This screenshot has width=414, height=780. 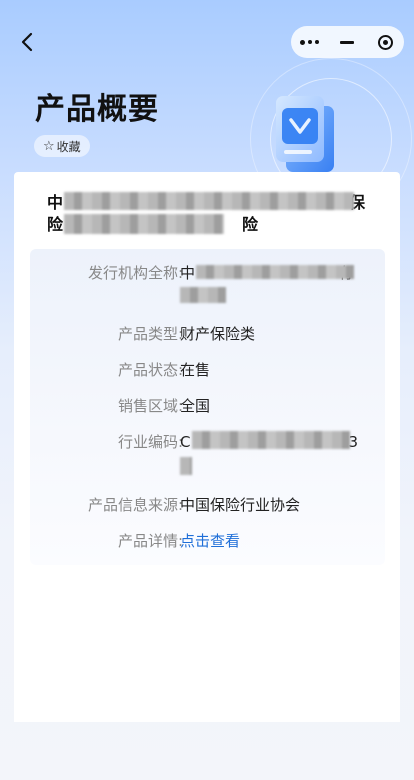 What do you see at coordinates (68, 146) in the screenshot?
I see `favorite-label: 收藏` at bounding box center [68, 146].